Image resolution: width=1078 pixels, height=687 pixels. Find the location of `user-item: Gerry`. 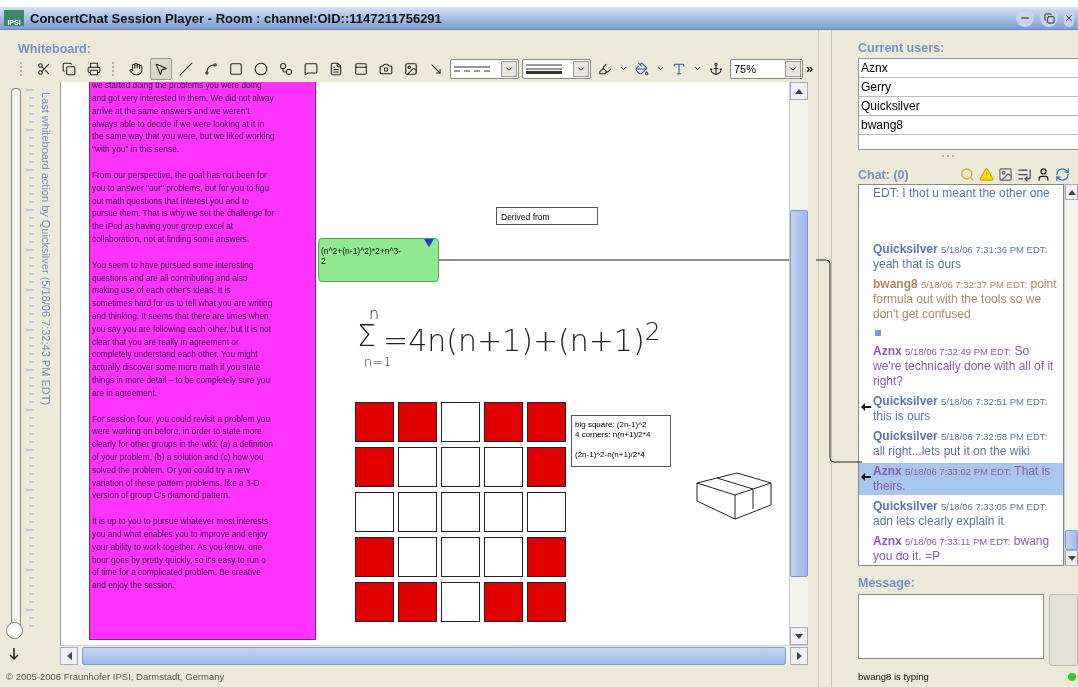

user-item: Gerry is located at coordinates (968, 87).